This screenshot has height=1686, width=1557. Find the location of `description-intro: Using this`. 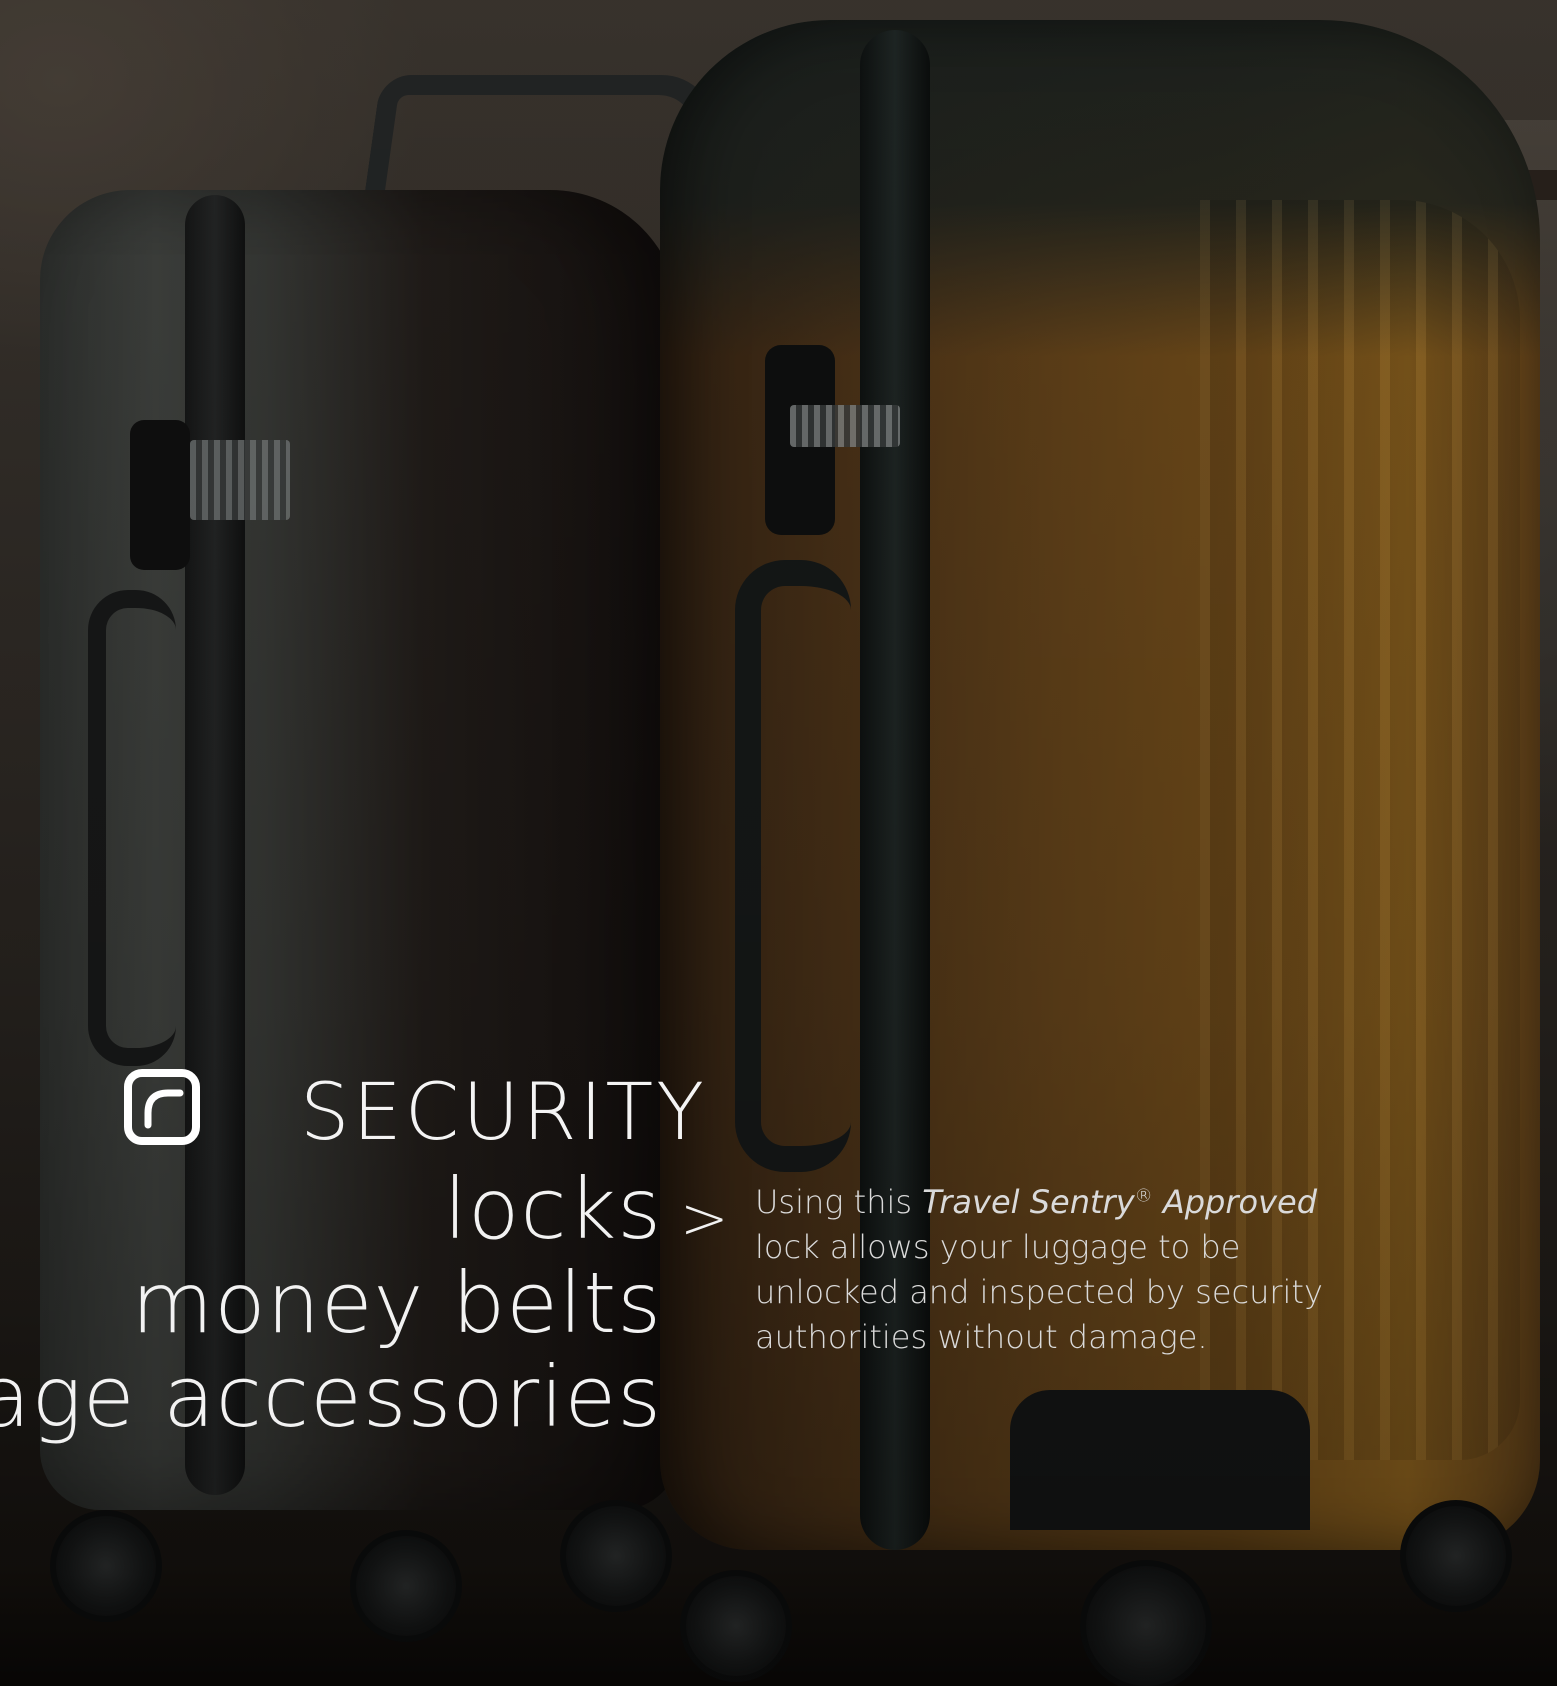

description-intro: Using this is located at coordinates (839, 1202).